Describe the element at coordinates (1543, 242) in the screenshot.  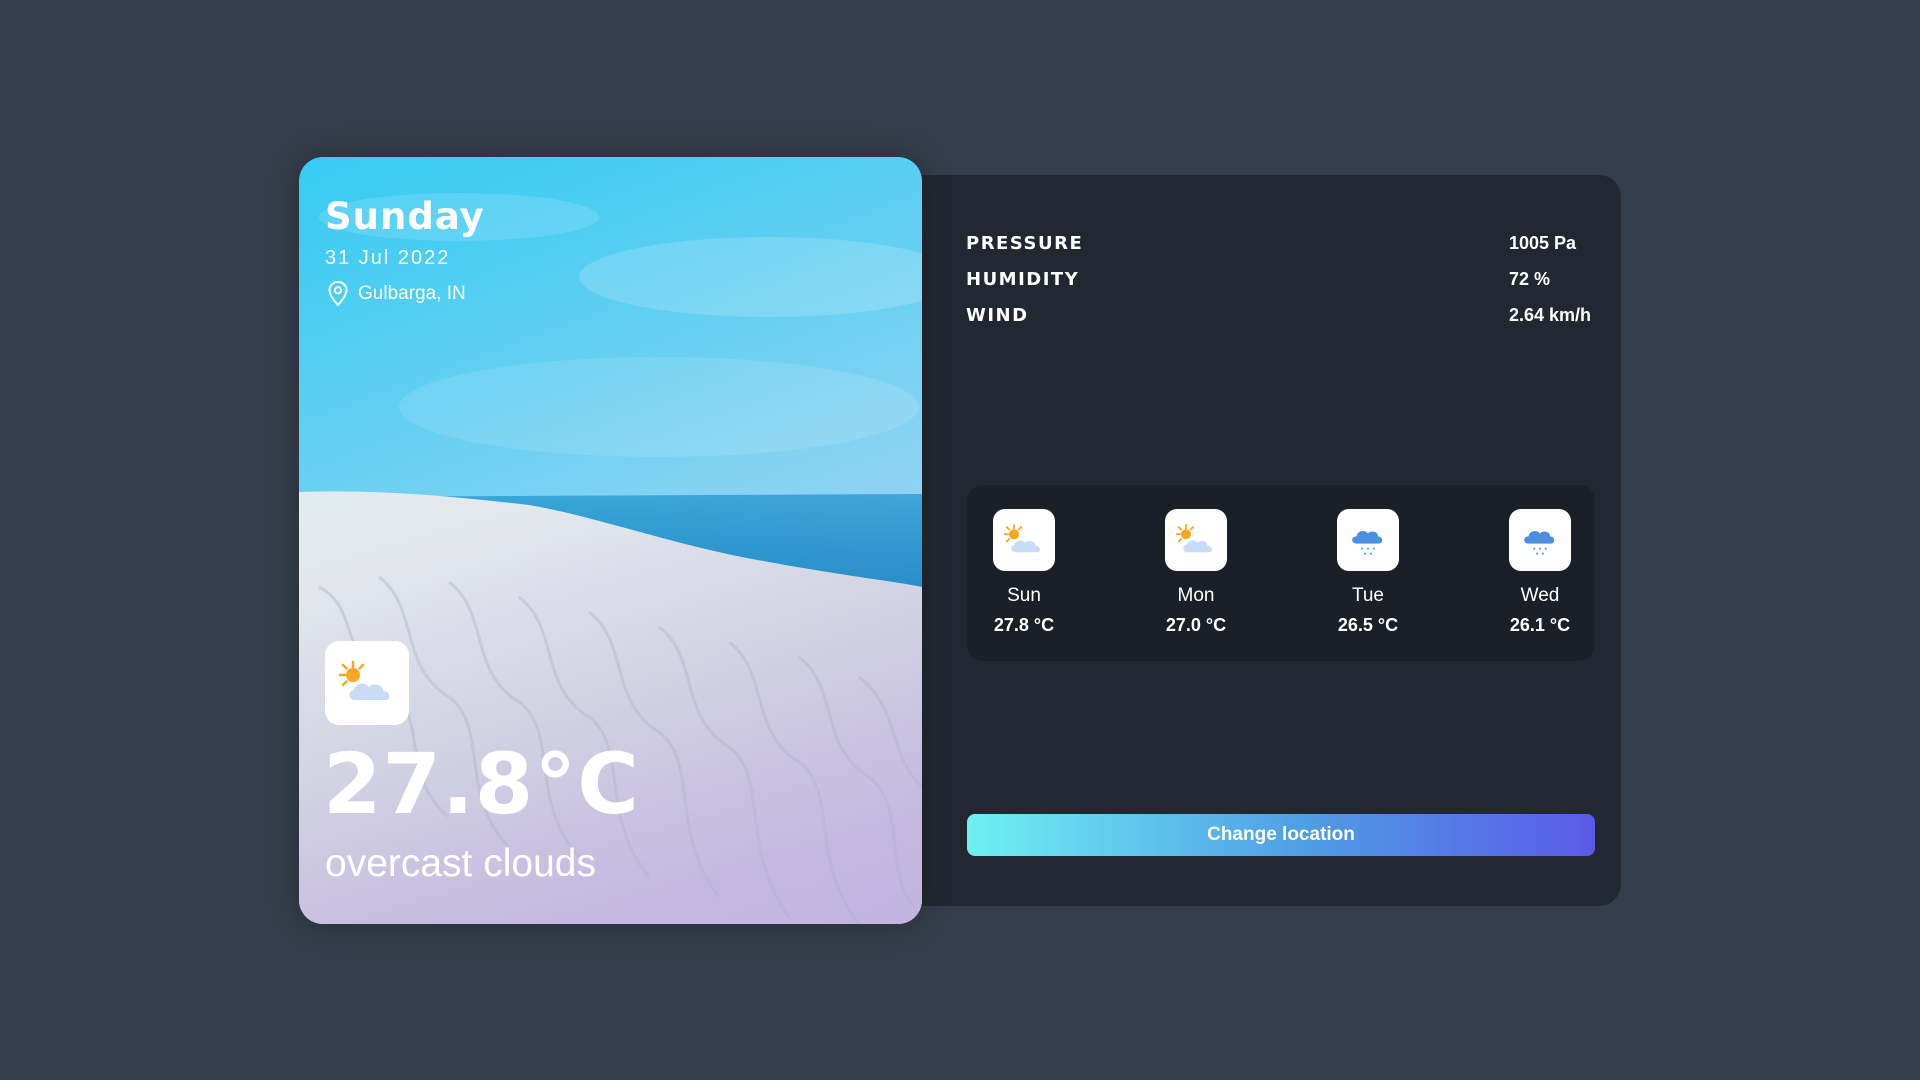
I see `stat-value: 1005 Pa` at that location.